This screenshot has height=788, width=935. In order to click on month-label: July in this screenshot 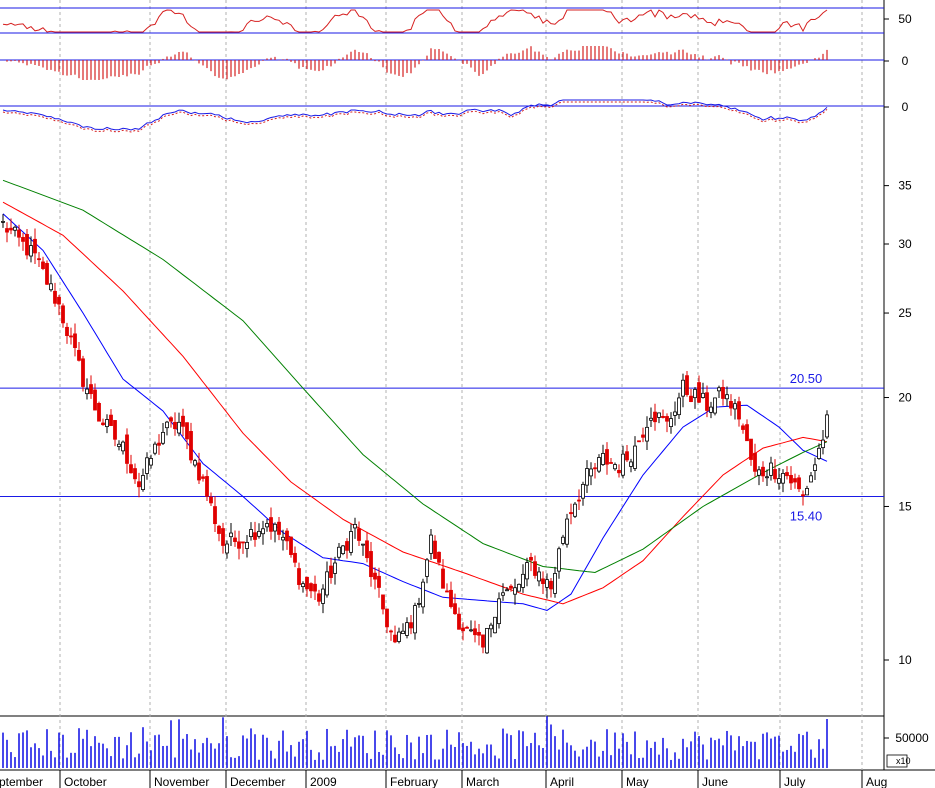, I will do `click(794, 781)`.